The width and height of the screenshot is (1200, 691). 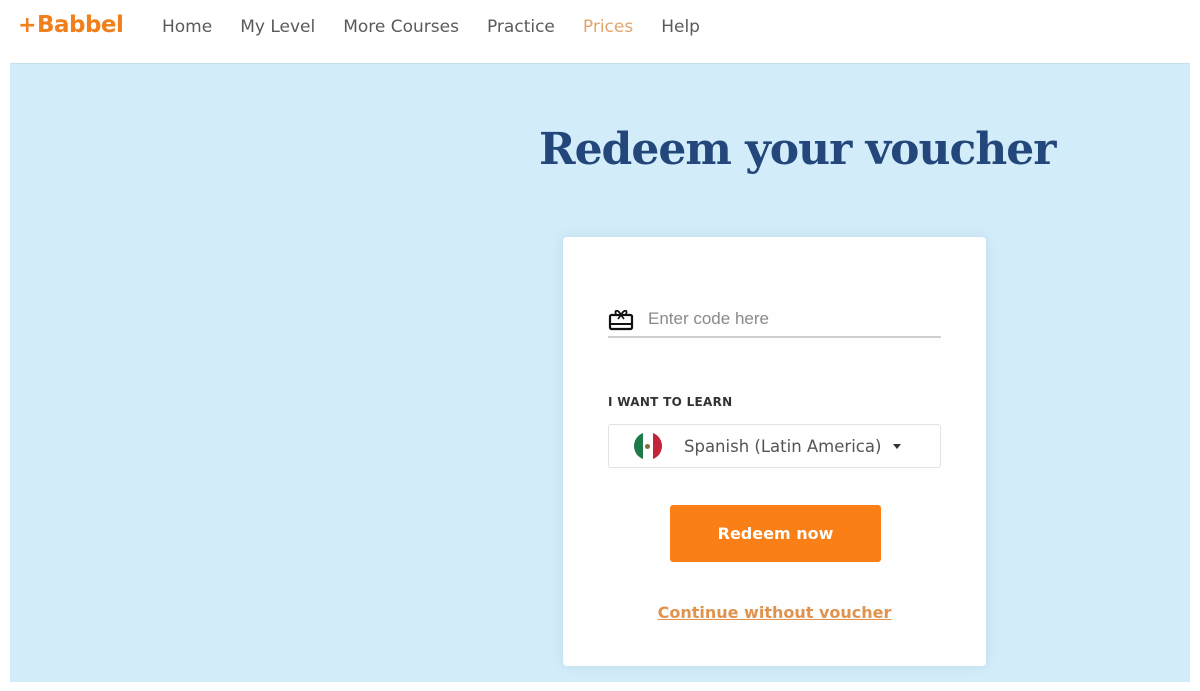 What do you see at coordinates (648, 446) in the screenshot?
I see `mexico-flag-icon` at bounding box center [648, 446].